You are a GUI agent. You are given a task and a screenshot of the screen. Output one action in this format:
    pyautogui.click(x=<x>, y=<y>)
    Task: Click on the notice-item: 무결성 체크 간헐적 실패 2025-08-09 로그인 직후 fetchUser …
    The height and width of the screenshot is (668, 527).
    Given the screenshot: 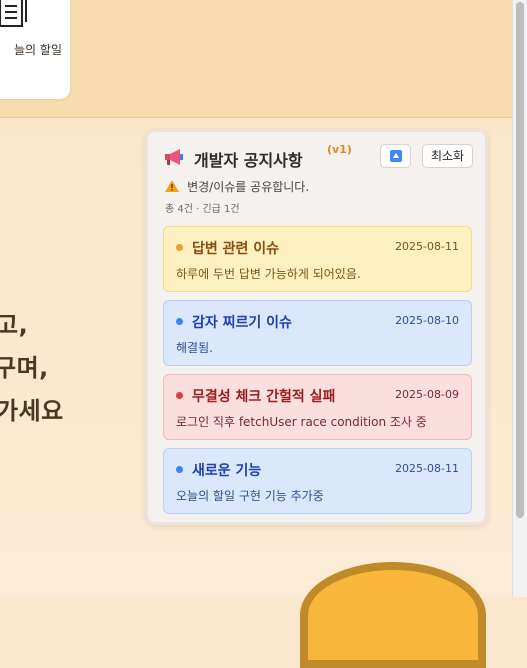 What is the action you would take?
    pyautogui.click(x=317, y=407)
    